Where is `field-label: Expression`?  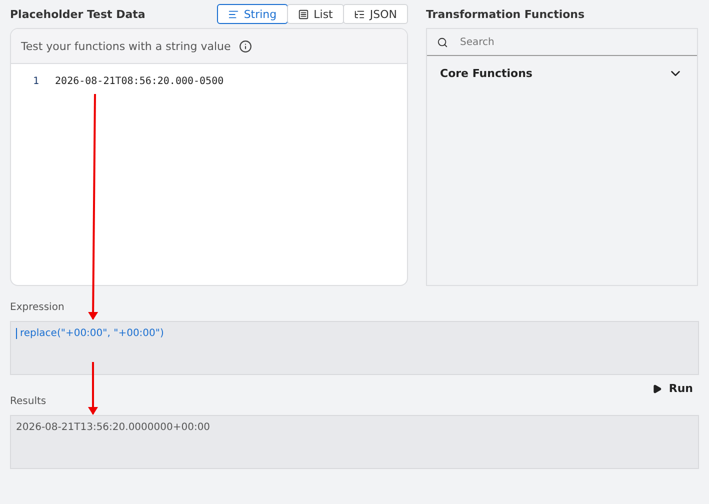
field-label: Expression is located at coordinates (38, 307).